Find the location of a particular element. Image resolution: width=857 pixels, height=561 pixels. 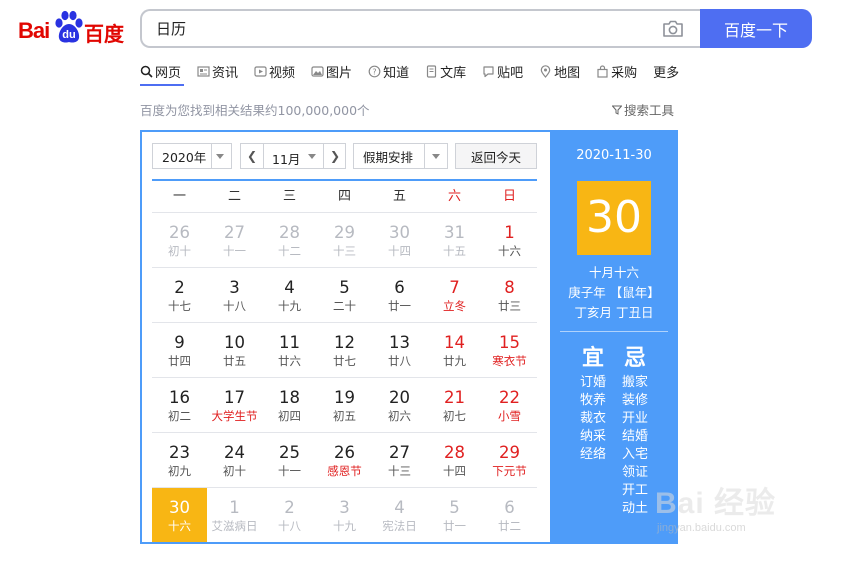

calendar-day: 17 大学生节 is located at coordinates (234, 405).